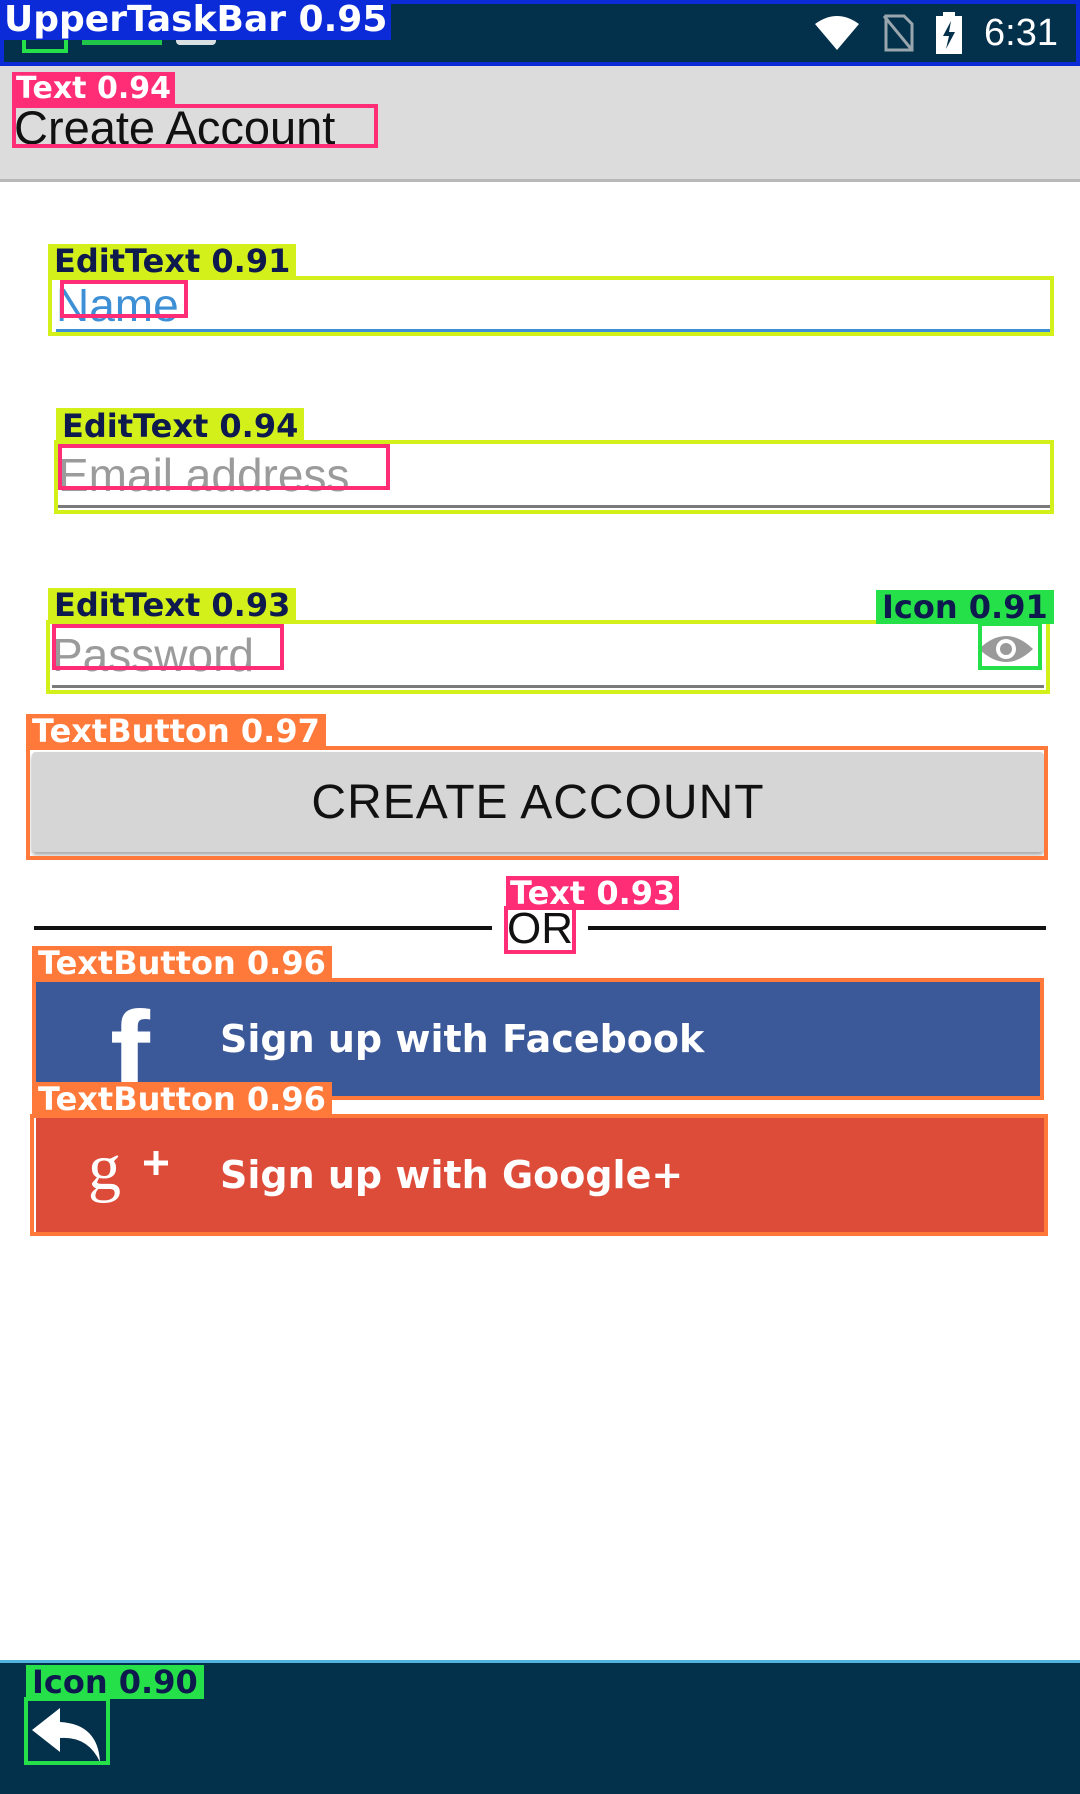  I want to click on email-field, so click(554, 475).